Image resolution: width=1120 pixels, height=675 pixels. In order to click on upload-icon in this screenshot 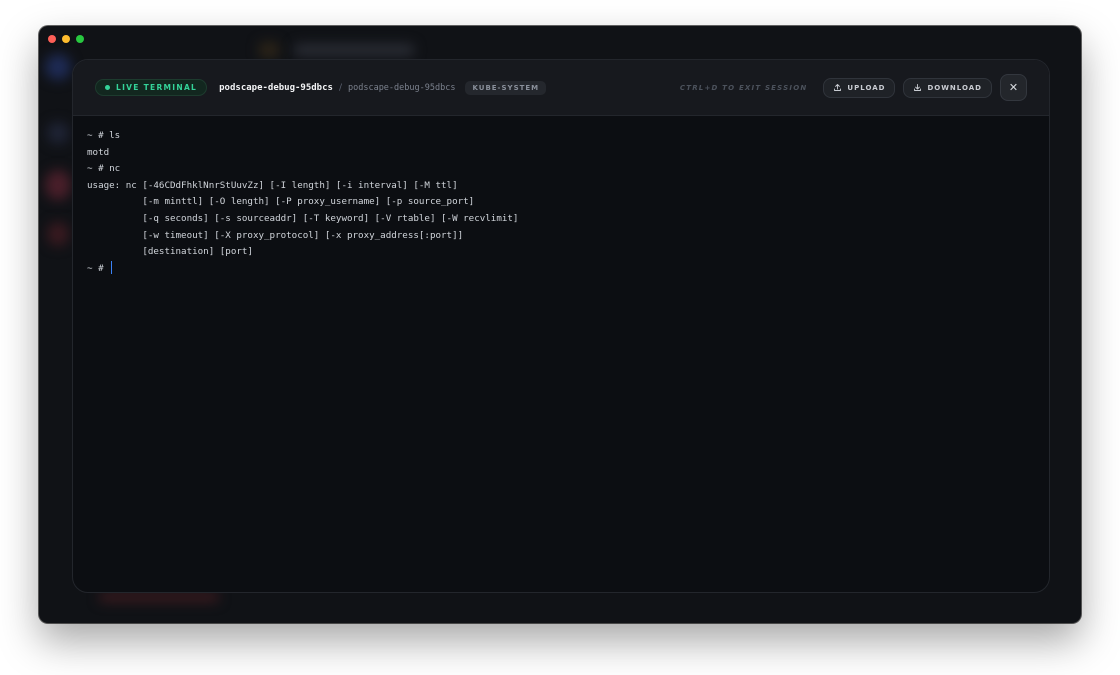, I will do `click(838, 87)`.